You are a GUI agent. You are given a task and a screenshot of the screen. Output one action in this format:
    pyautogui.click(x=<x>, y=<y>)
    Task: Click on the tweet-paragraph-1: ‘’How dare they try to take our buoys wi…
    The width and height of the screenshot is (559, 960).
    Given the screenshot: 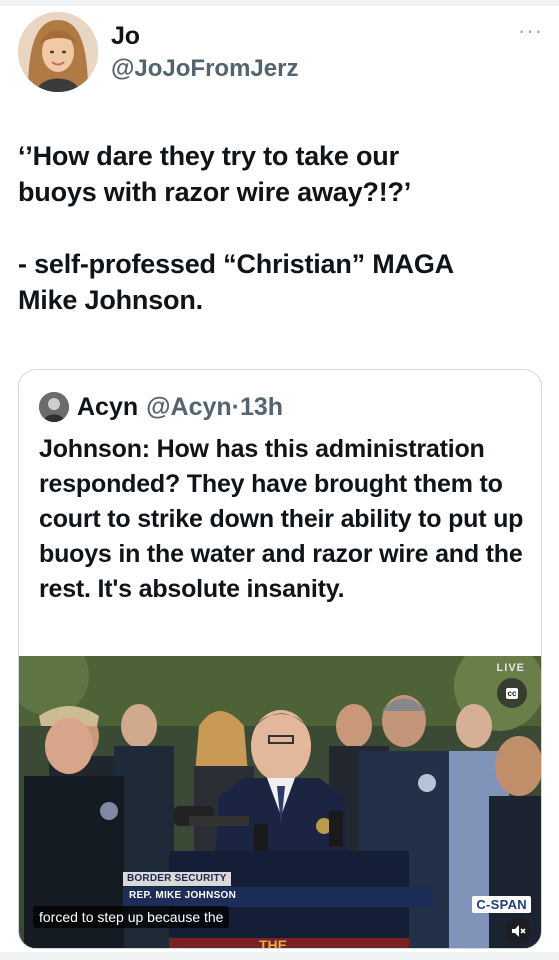 What is the action you would take?
    pyautogui.click(x=215, y=174)
    